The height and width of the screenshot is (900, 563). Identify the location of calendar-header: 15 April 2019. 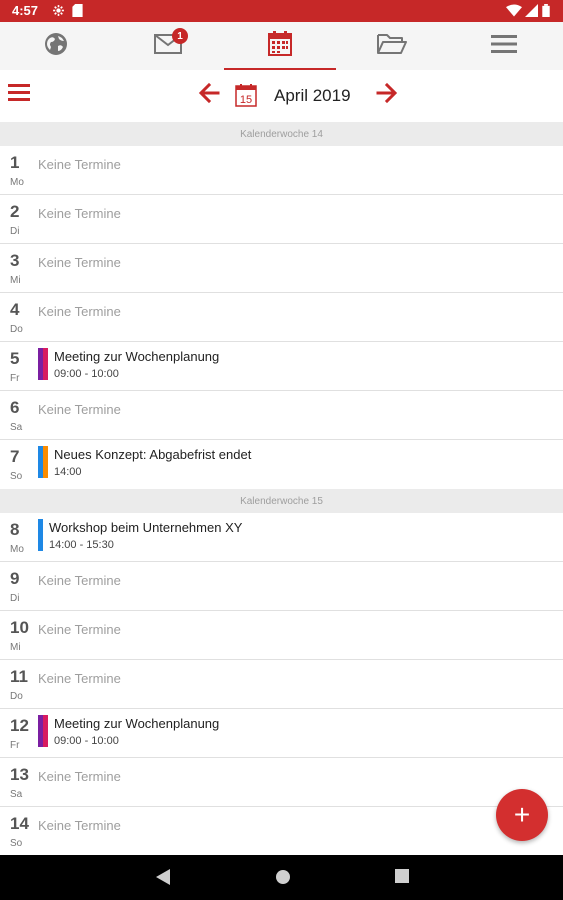
(281, 96).